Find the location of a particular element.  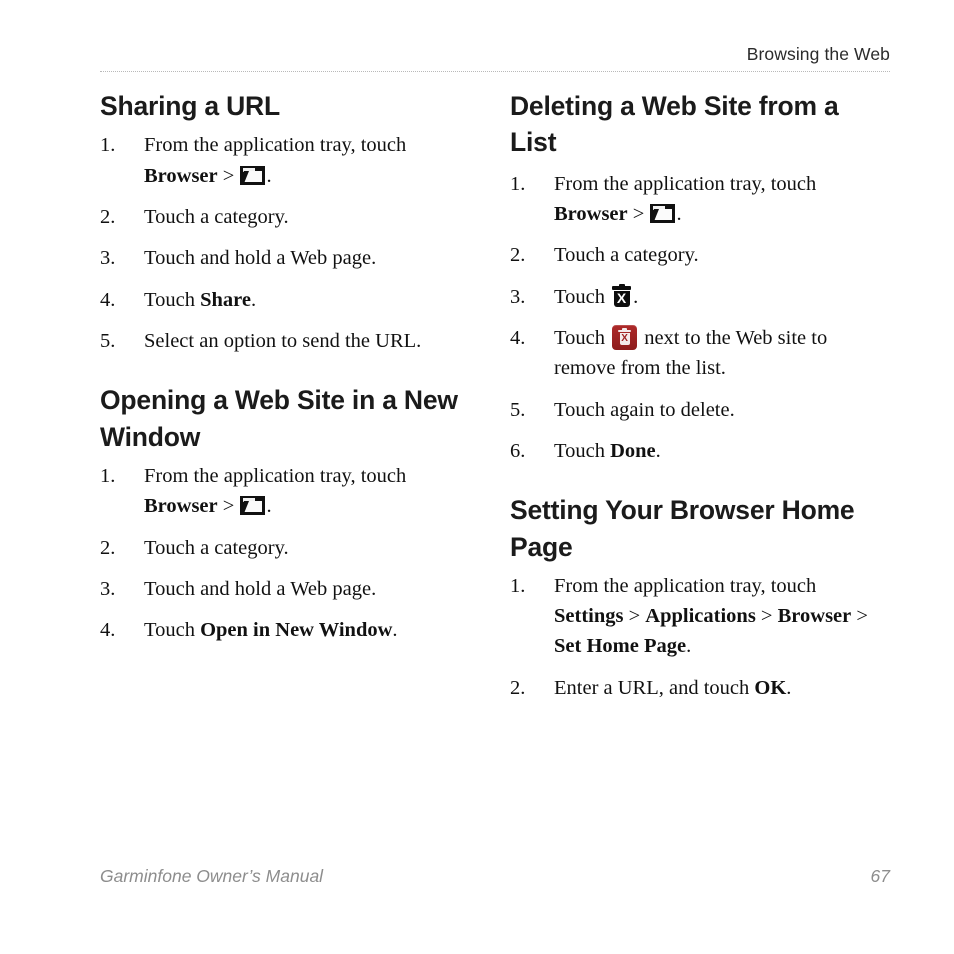

step-item: 5. Touch again to delete. is located at coordinates (696, 410).